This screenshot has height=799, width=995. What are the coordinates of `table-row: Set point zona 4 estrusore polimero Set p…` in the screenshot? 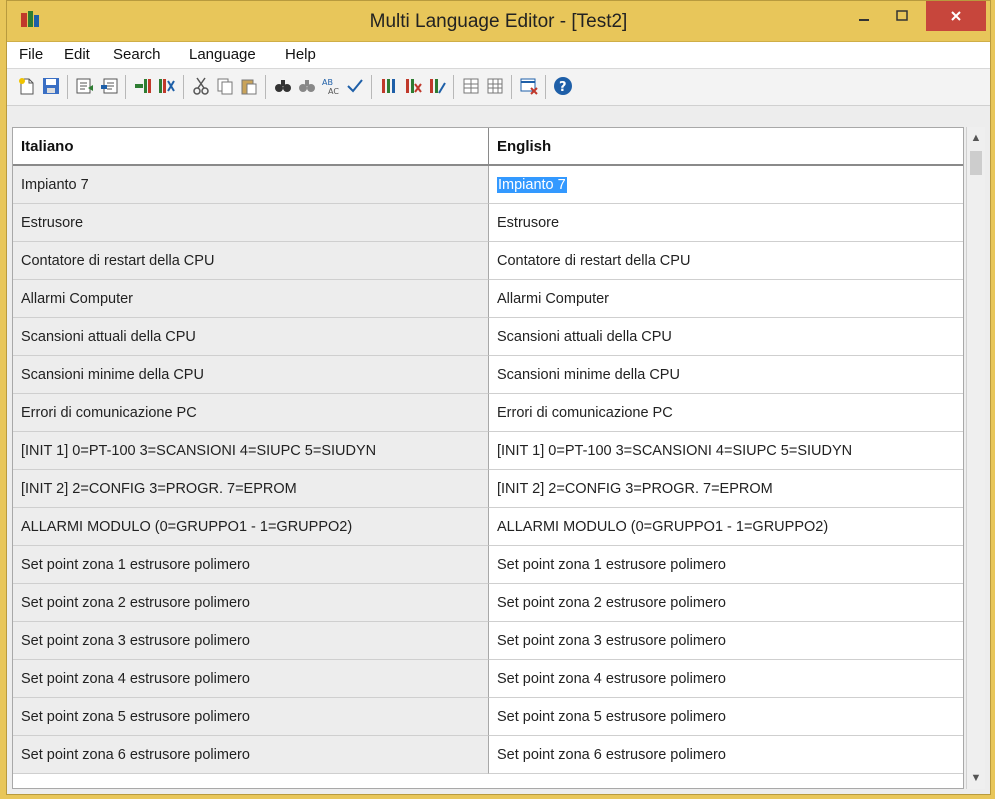 It's located at (488, 679).